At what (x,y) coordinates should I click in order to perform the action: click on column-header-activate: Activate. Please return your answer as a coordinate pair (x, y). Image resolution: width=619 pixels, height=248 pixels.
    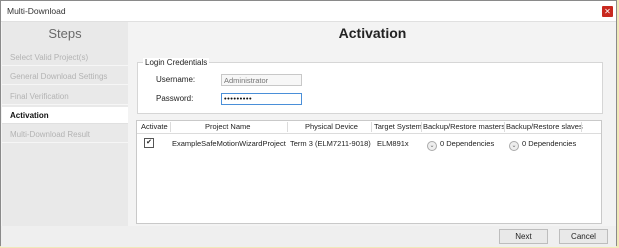
    Looking at the image, I should click on (154, 126).